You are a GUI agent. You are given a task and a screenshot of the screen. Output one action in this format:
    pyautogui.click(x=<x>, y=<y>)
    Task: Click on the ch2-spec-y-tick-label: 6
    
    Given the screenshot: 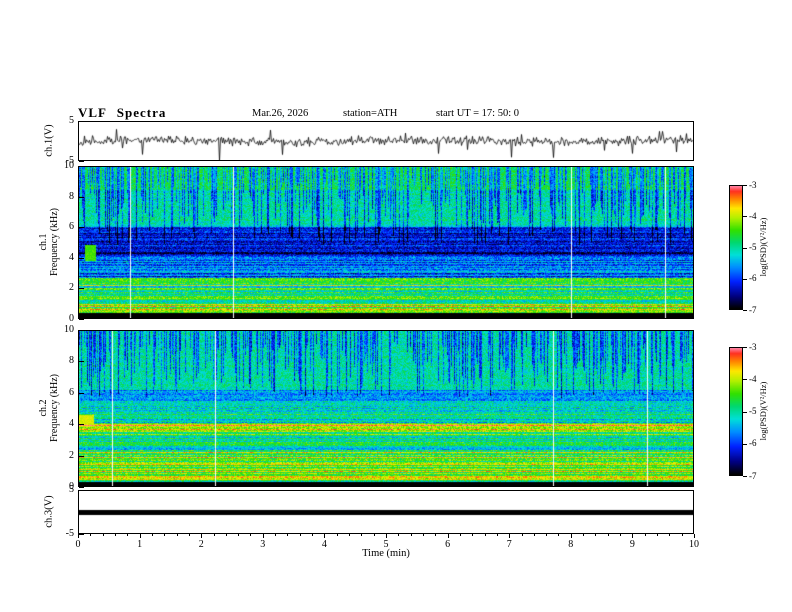 What is the action you would take?
    pyautogui.click(x=71, y=392)
    